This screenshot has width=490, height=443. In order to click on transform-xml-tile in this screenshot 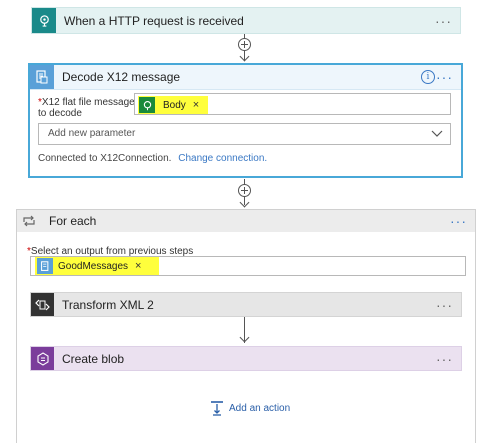, I will do `click(42, 304)`.